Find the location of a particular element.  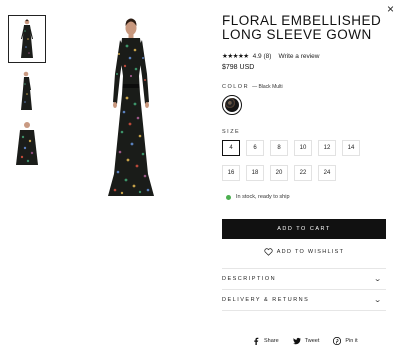

color-label: COLOR is located at coordinates (236, 87).